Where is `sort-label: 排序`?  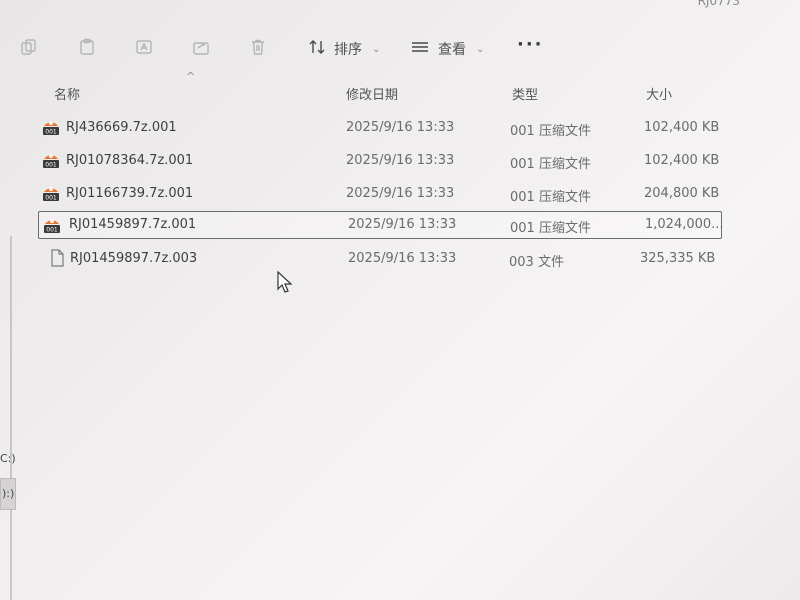
sort-label: 排序 is located at coordinates (348, 50).